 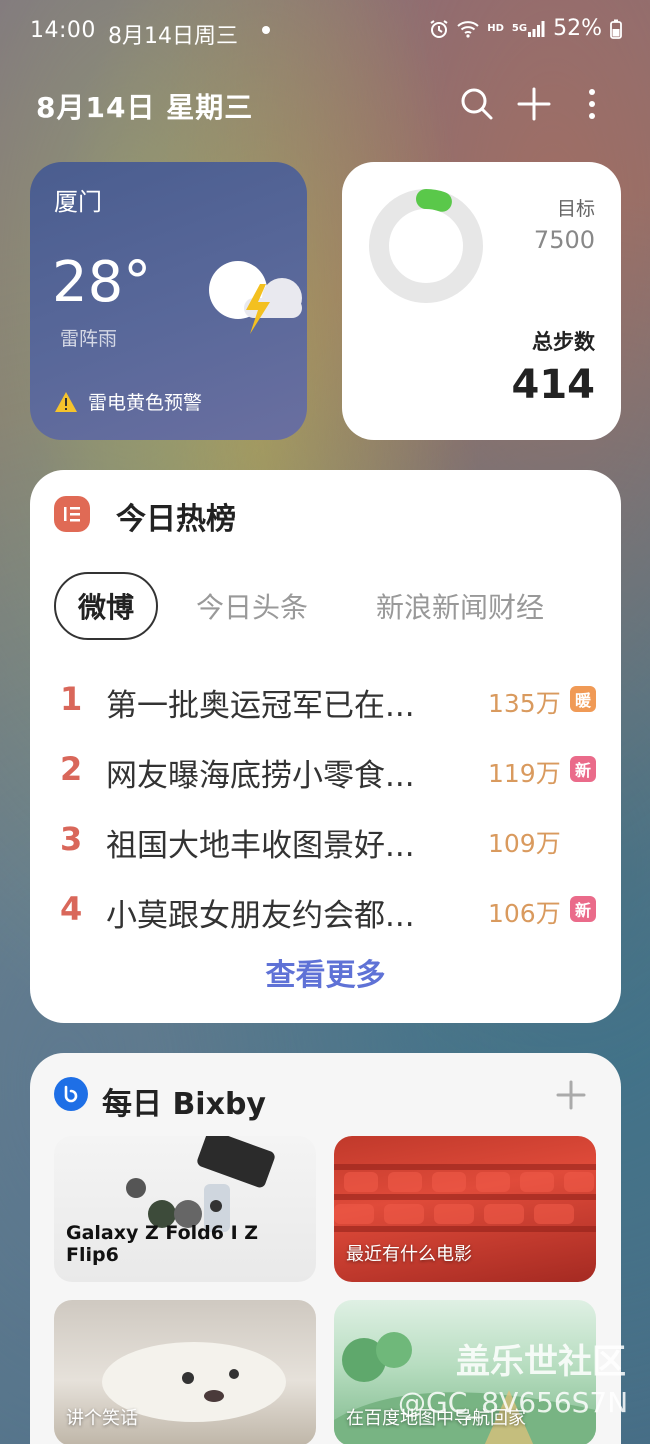 What do you see at coordinates (325, 106) in the screenshot?
I see `page-header: 8月14日 星期三` at bounding box center [325, 106].